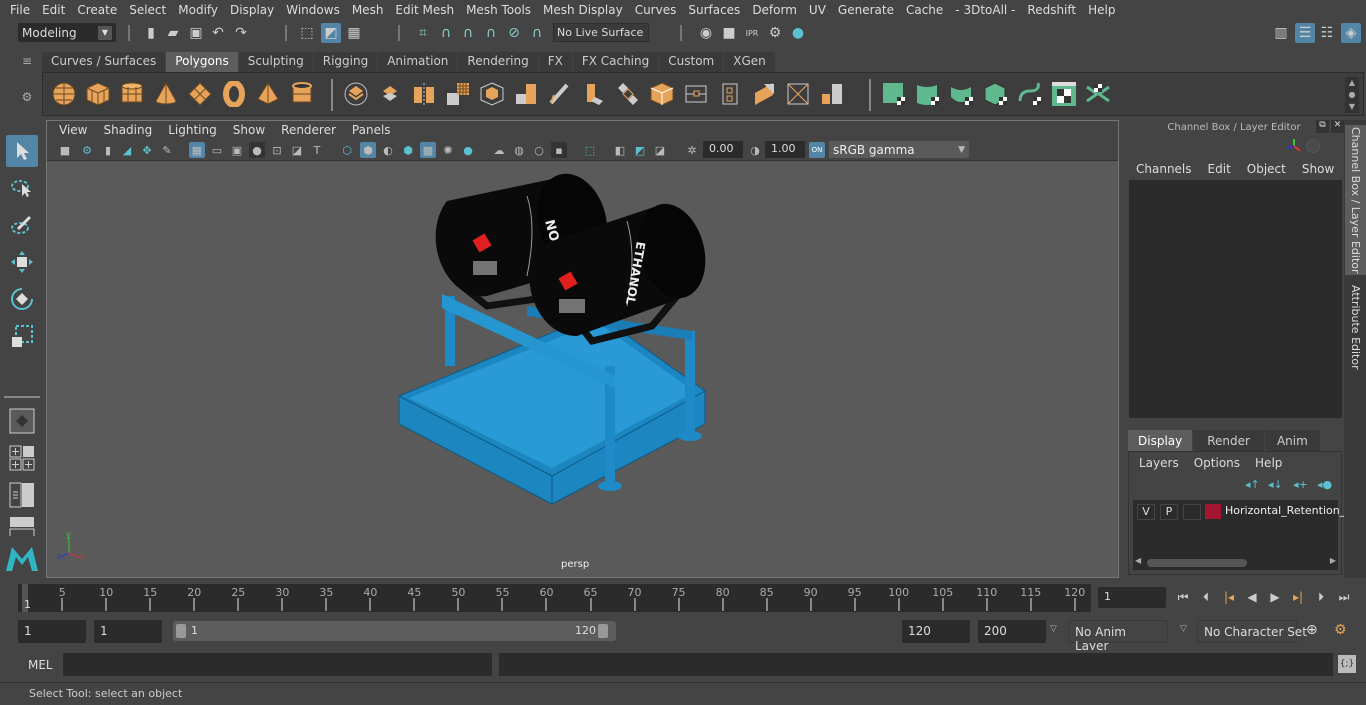 The width and height of the screenshot is (1366, 705). What do you see at coordinates (1169, 512) in the screenshot?
I see `layer-playback-toggle: P` at bounding box center [1169, 512].